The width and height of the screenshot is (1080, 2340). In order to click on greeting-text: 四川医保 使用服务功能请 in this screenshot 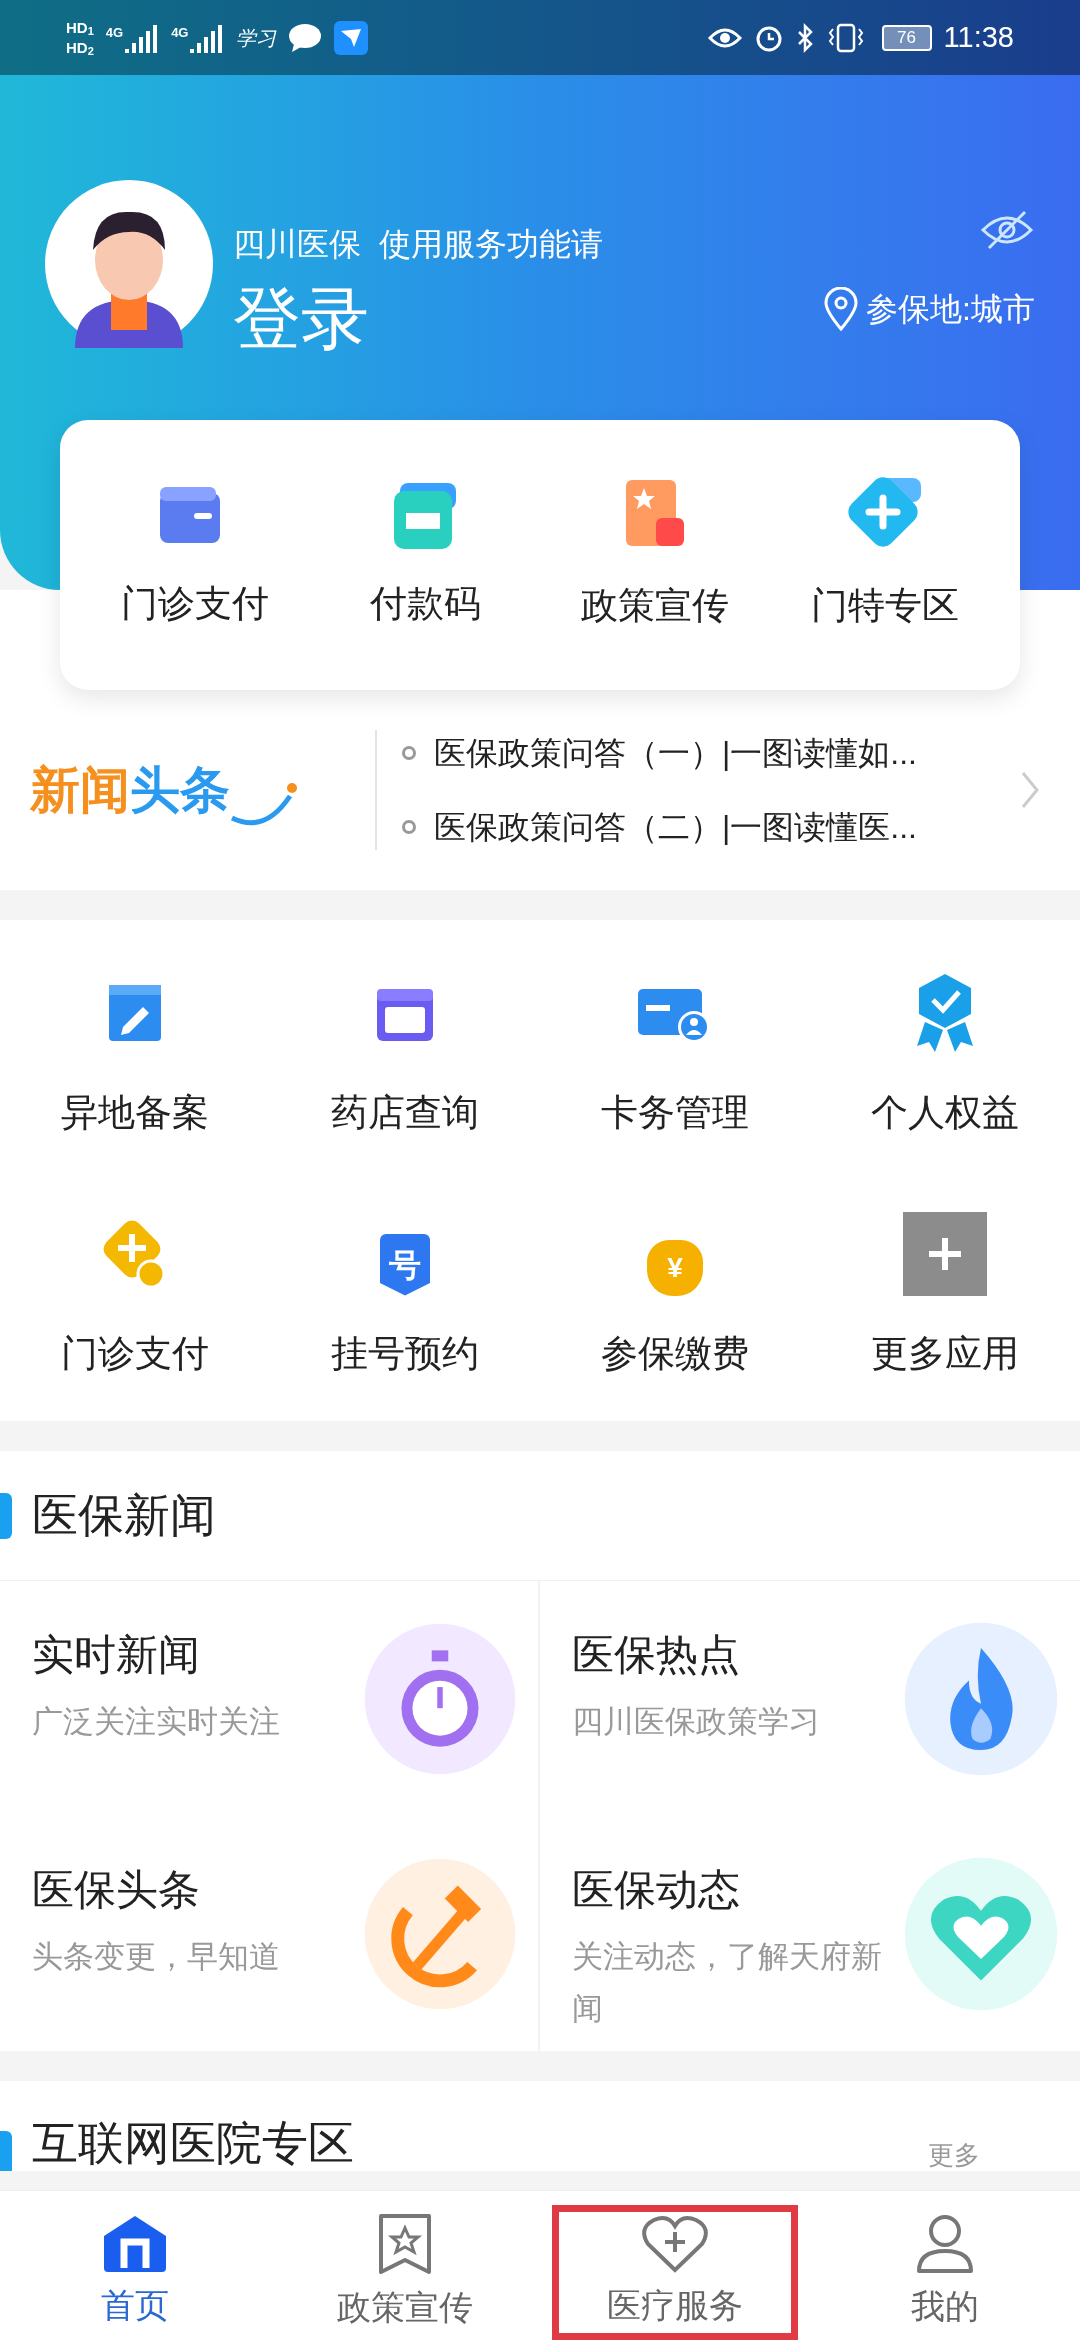, I will do `click(418, 244)`.